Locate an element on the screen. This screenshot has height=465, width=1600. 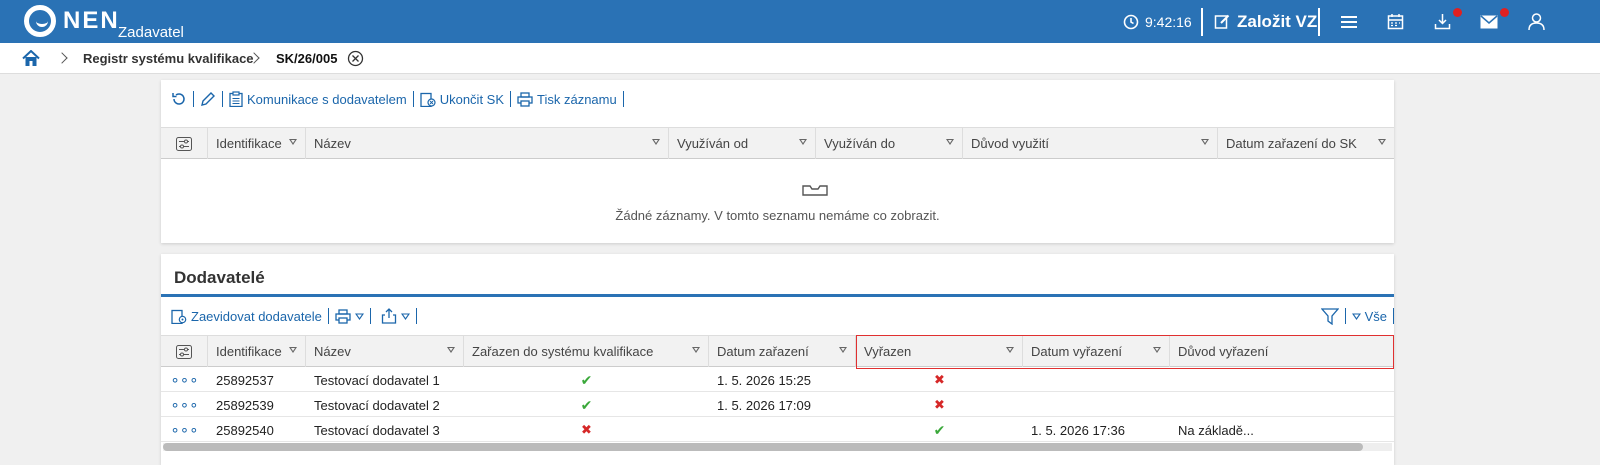
clock-icon is located at coordinates (1131, 21).